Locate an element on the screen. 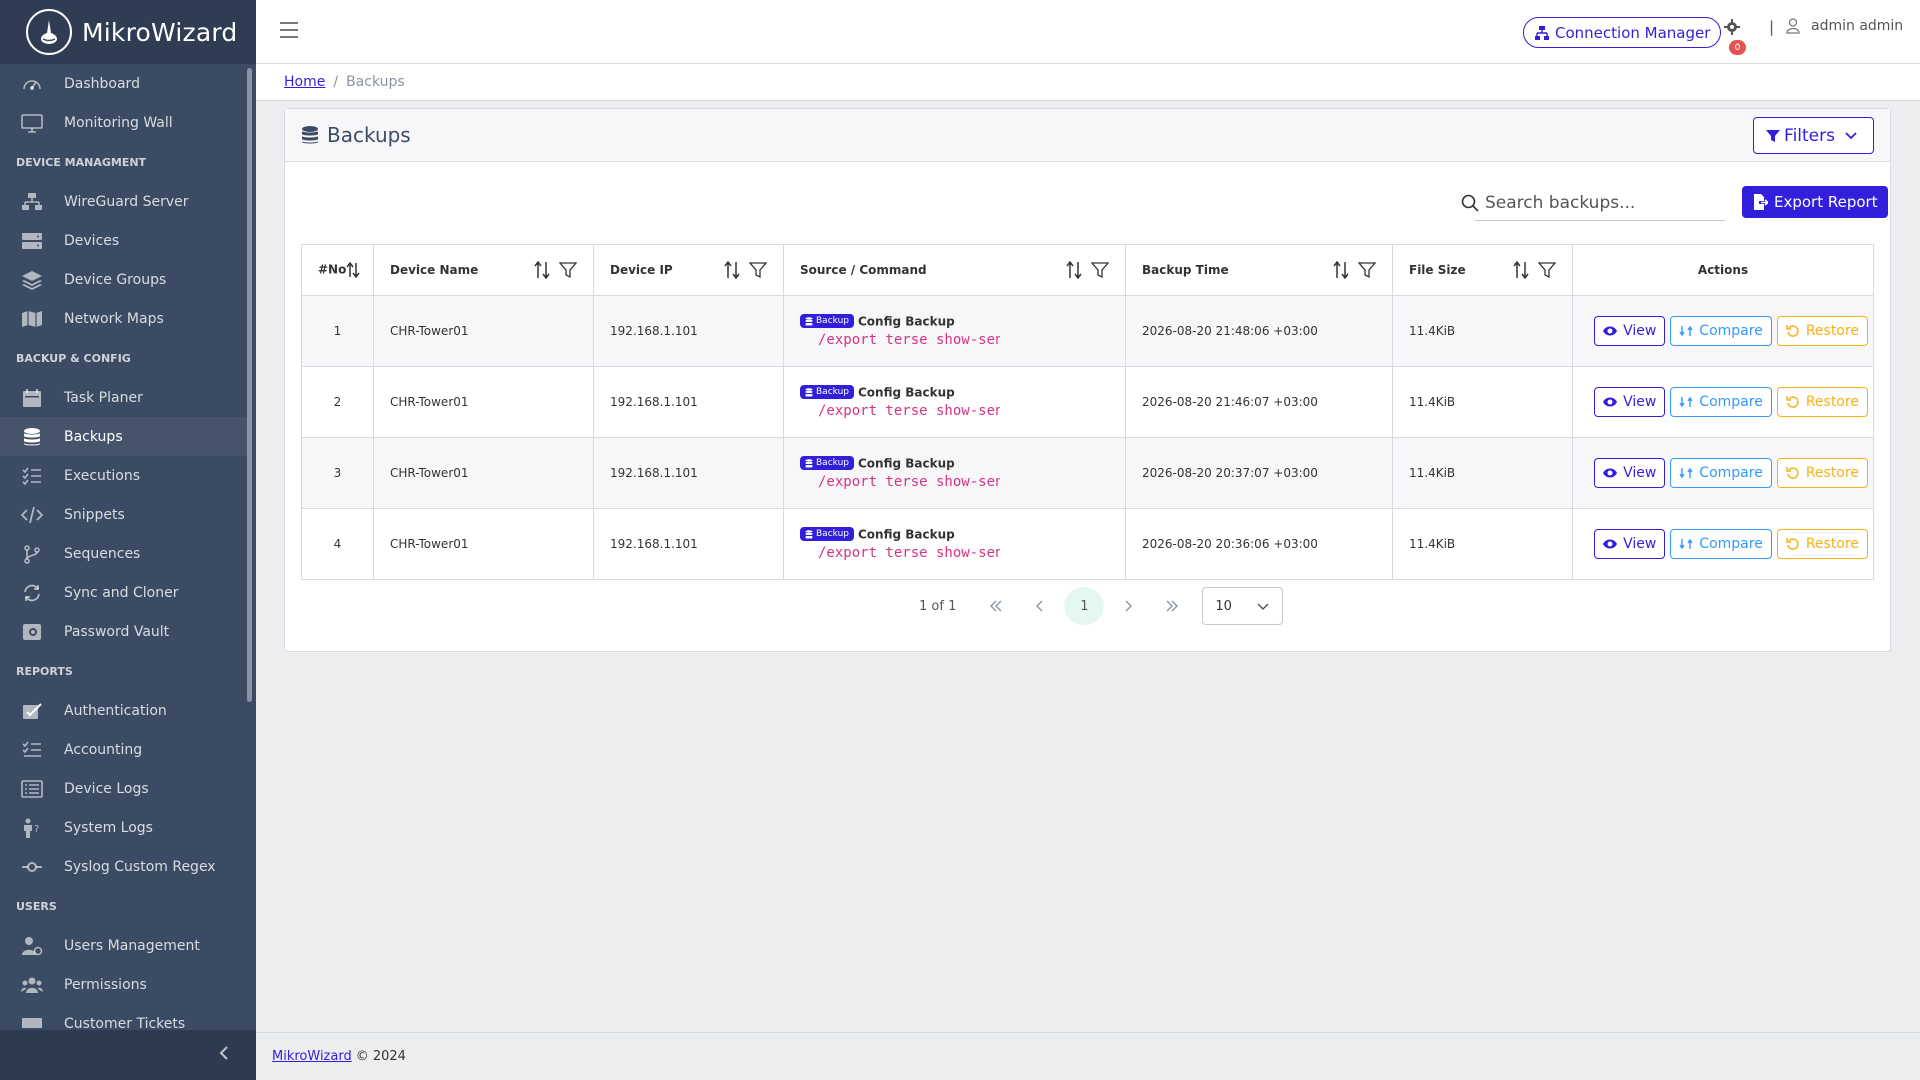  column-label: Source / Command is located at coordinates (863, 270).